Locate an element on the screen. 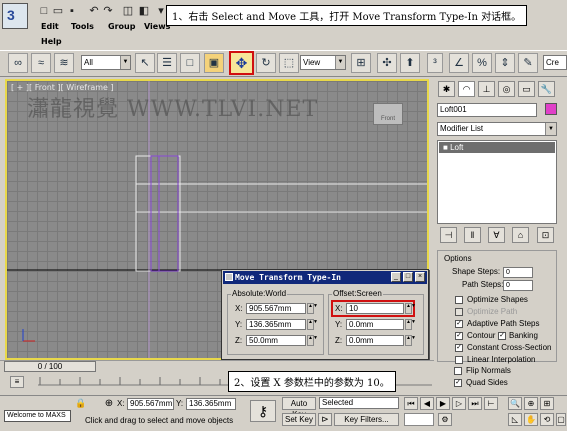 The image size is (567, 431). minimize-button: _ is located at coordinates (396, 277).